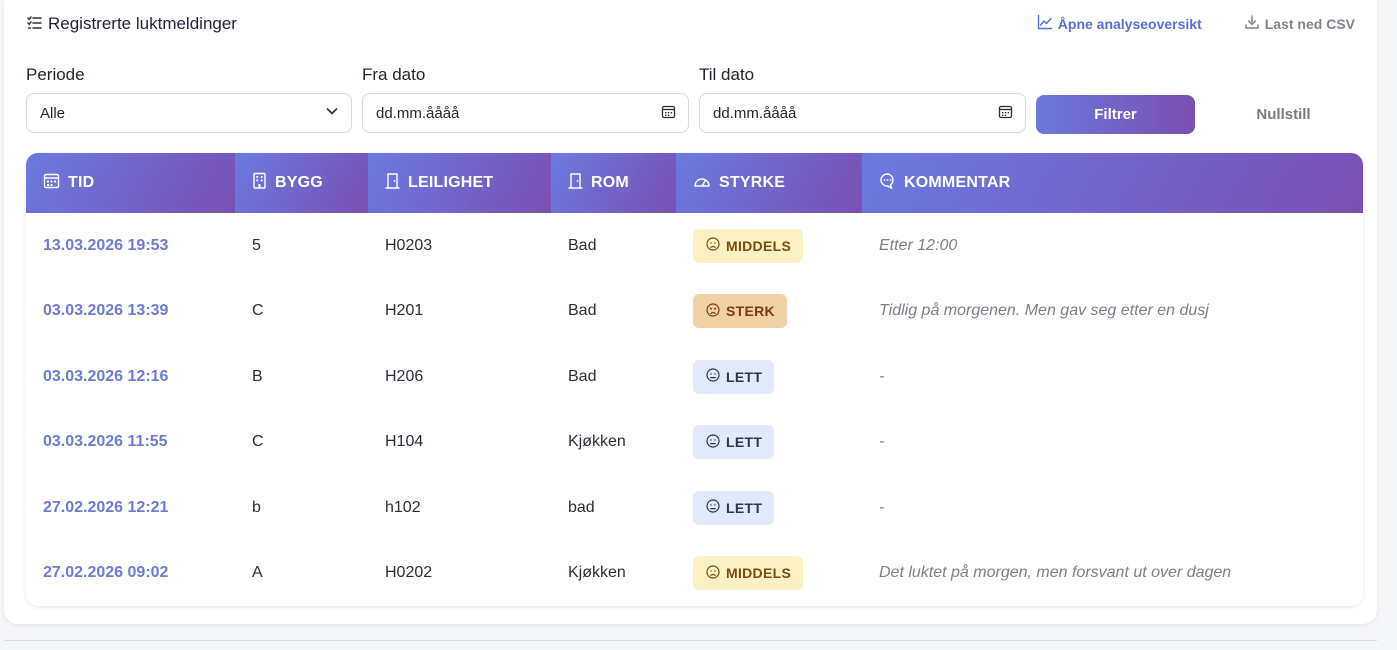 Image resolution: width=1397 pixels, height=650 pixels. I want to click on column-label: STYRKE, so click(752, 182).